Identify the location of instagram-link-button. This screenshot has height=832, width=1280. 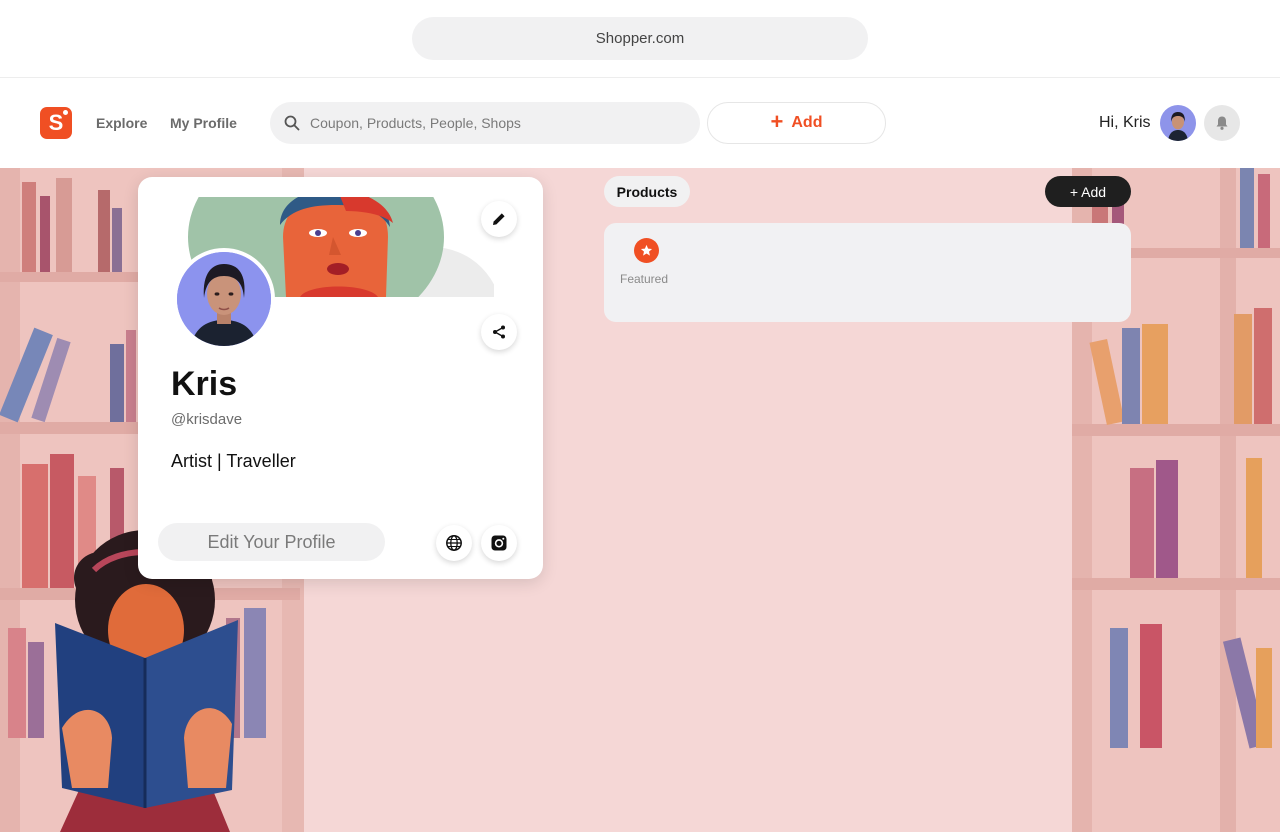
(499, 543).